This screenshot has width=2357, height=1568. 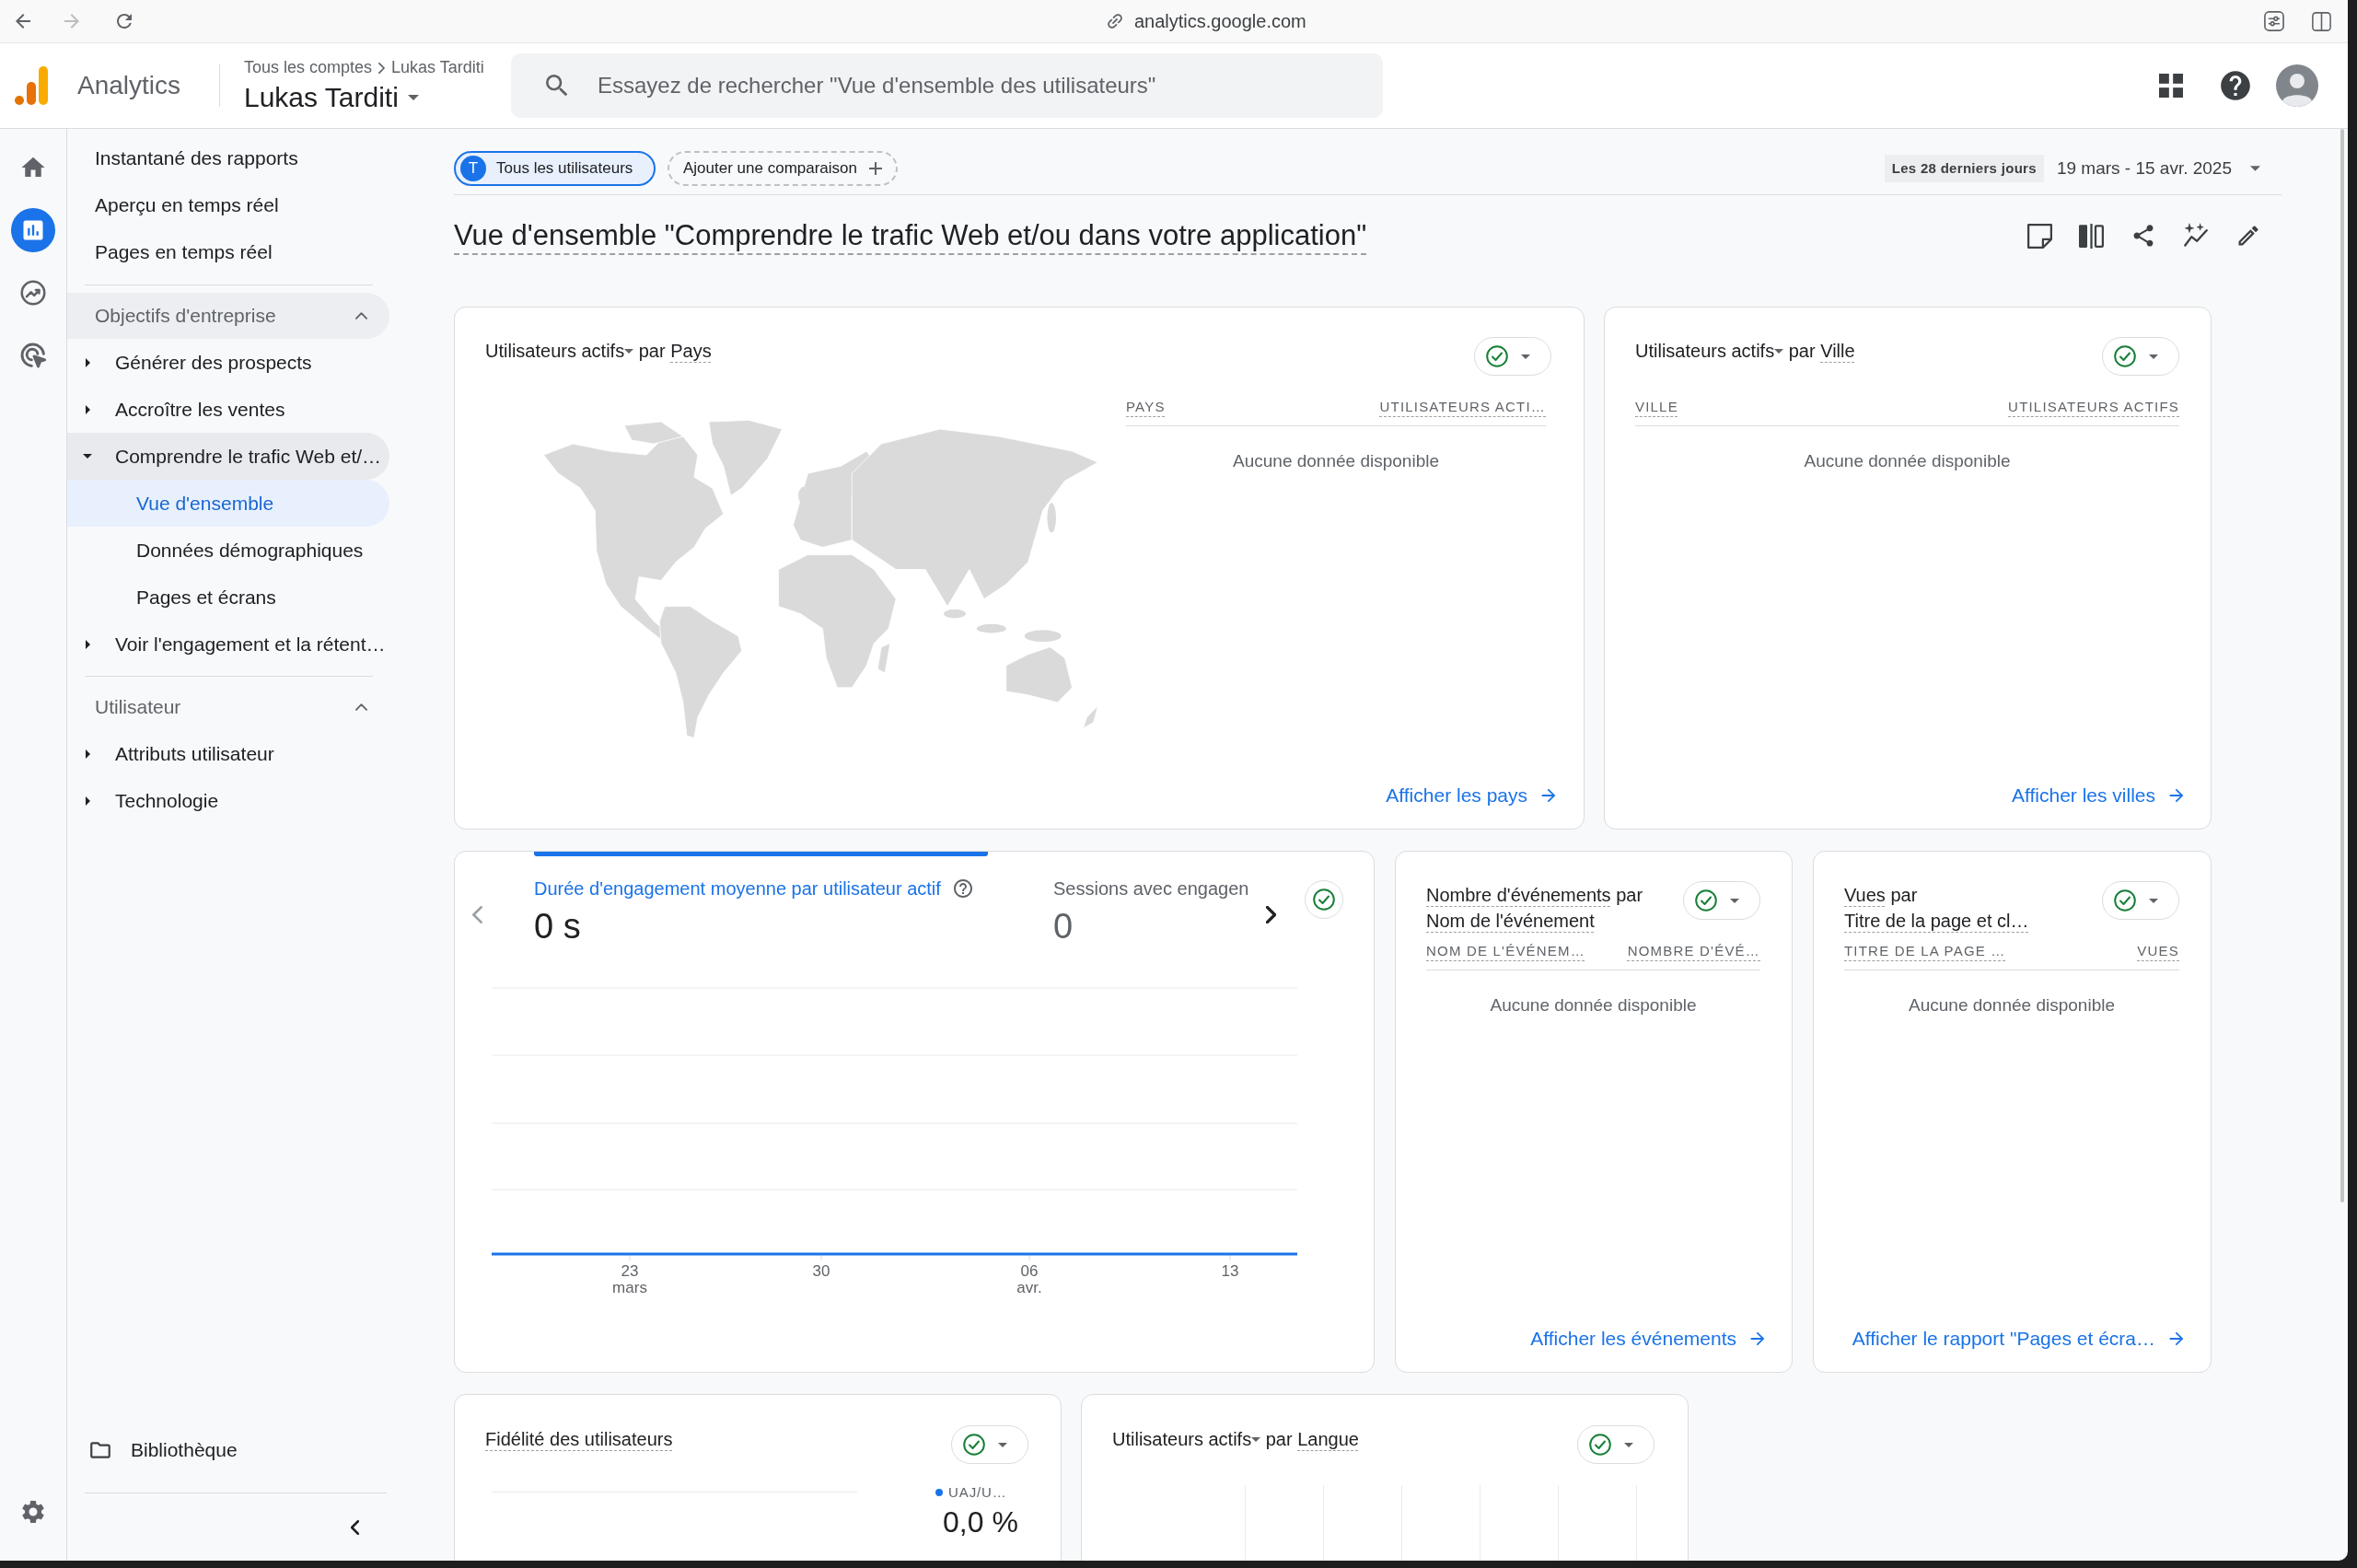 I want to click on search-field: Essayez de rechercher "Vue d'ensemble des utilisateurs", so click(x=947, y=85).